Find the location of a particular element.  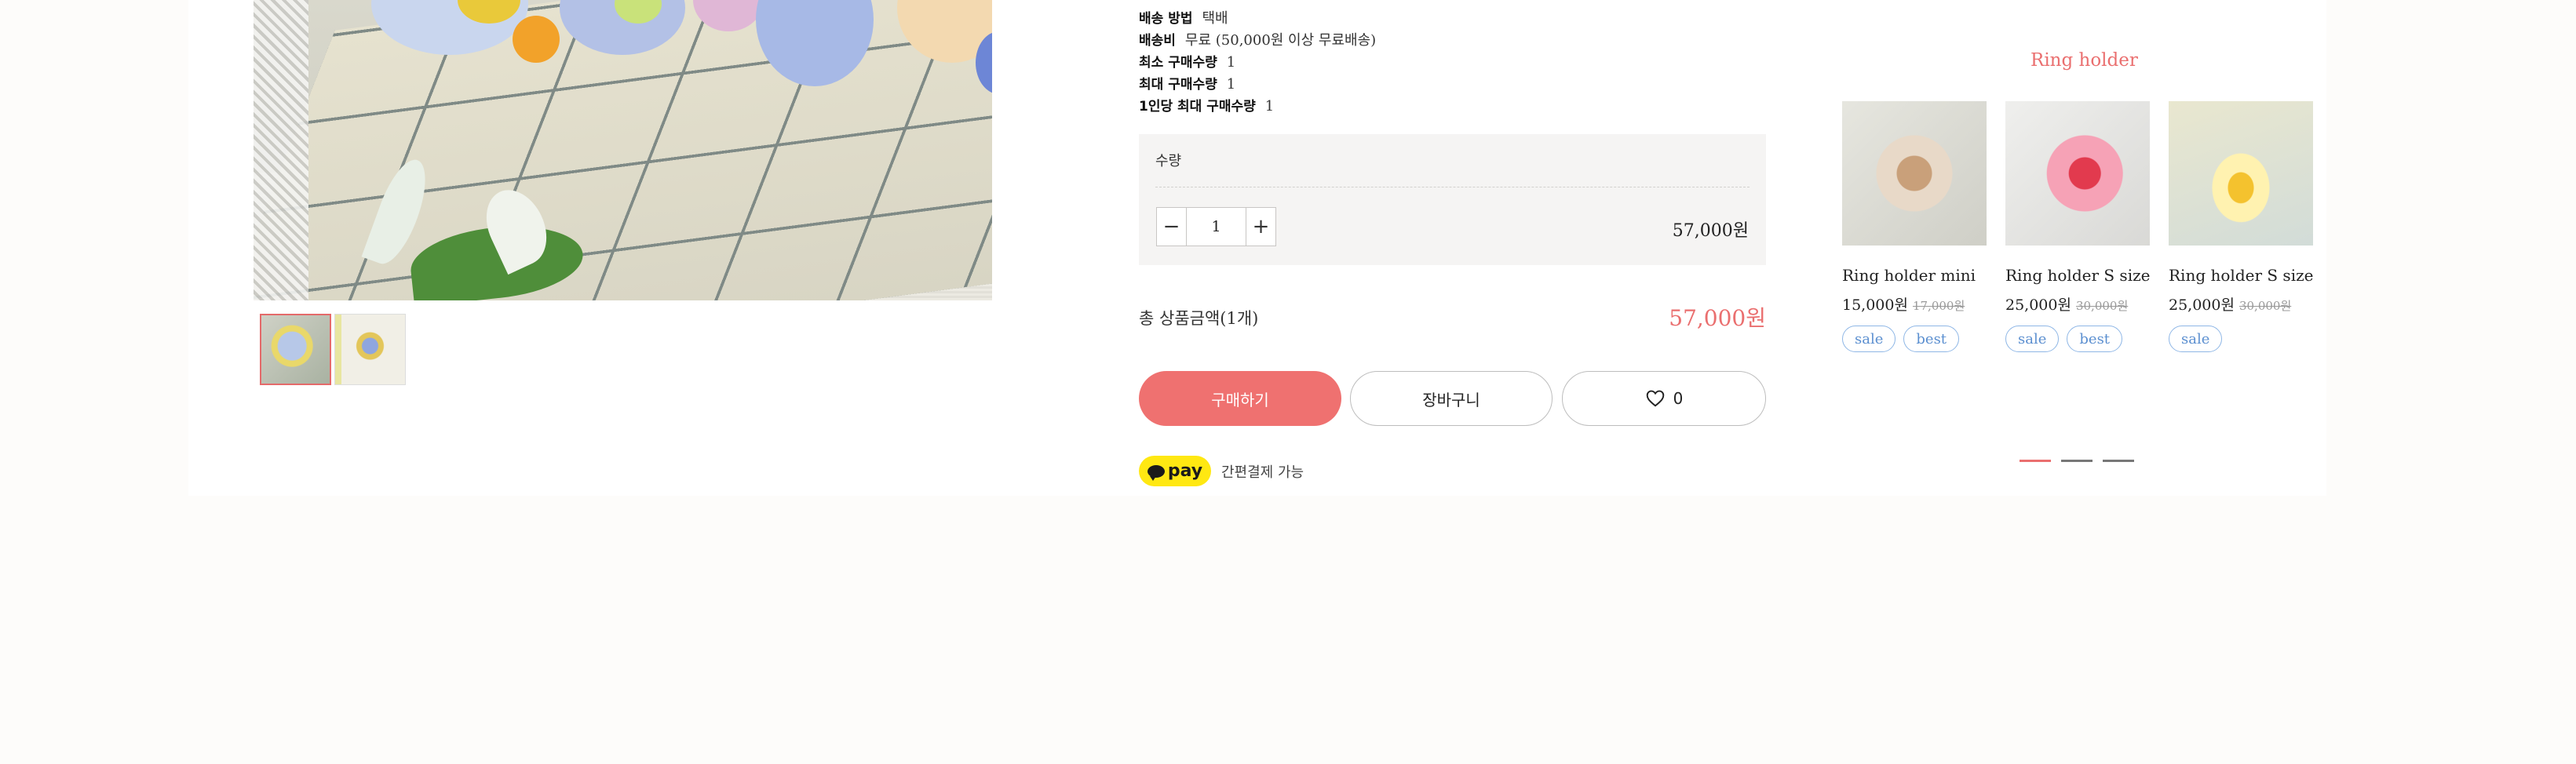

pay-badge-label: pay is located at coordinates (1185, 471).